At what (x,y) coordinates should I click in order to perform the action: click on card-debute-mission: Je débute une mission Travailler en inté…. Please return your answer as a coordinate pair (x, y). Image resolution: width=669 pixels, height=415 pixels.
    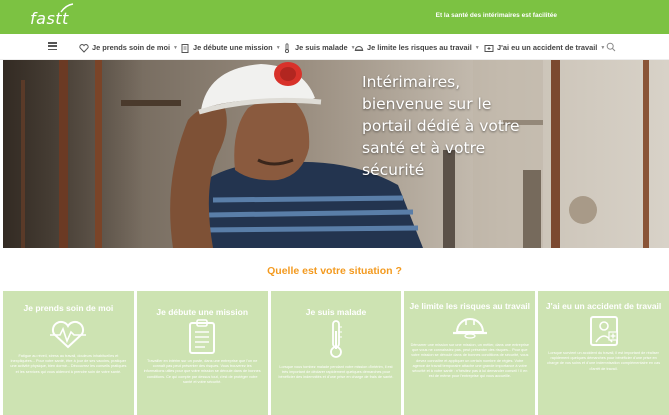
    Looking at the image, I should click on (202, 353).